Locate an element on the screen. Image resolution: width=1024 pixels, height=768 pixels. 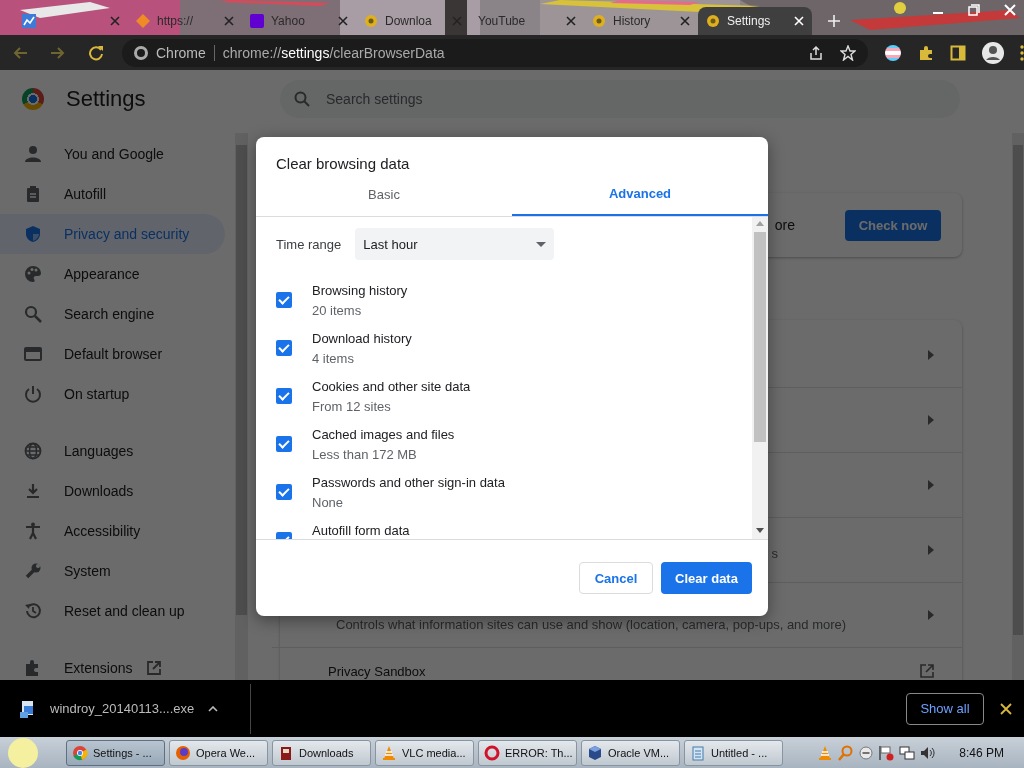
sidebar-item: System is located at coordinates (112, 571).